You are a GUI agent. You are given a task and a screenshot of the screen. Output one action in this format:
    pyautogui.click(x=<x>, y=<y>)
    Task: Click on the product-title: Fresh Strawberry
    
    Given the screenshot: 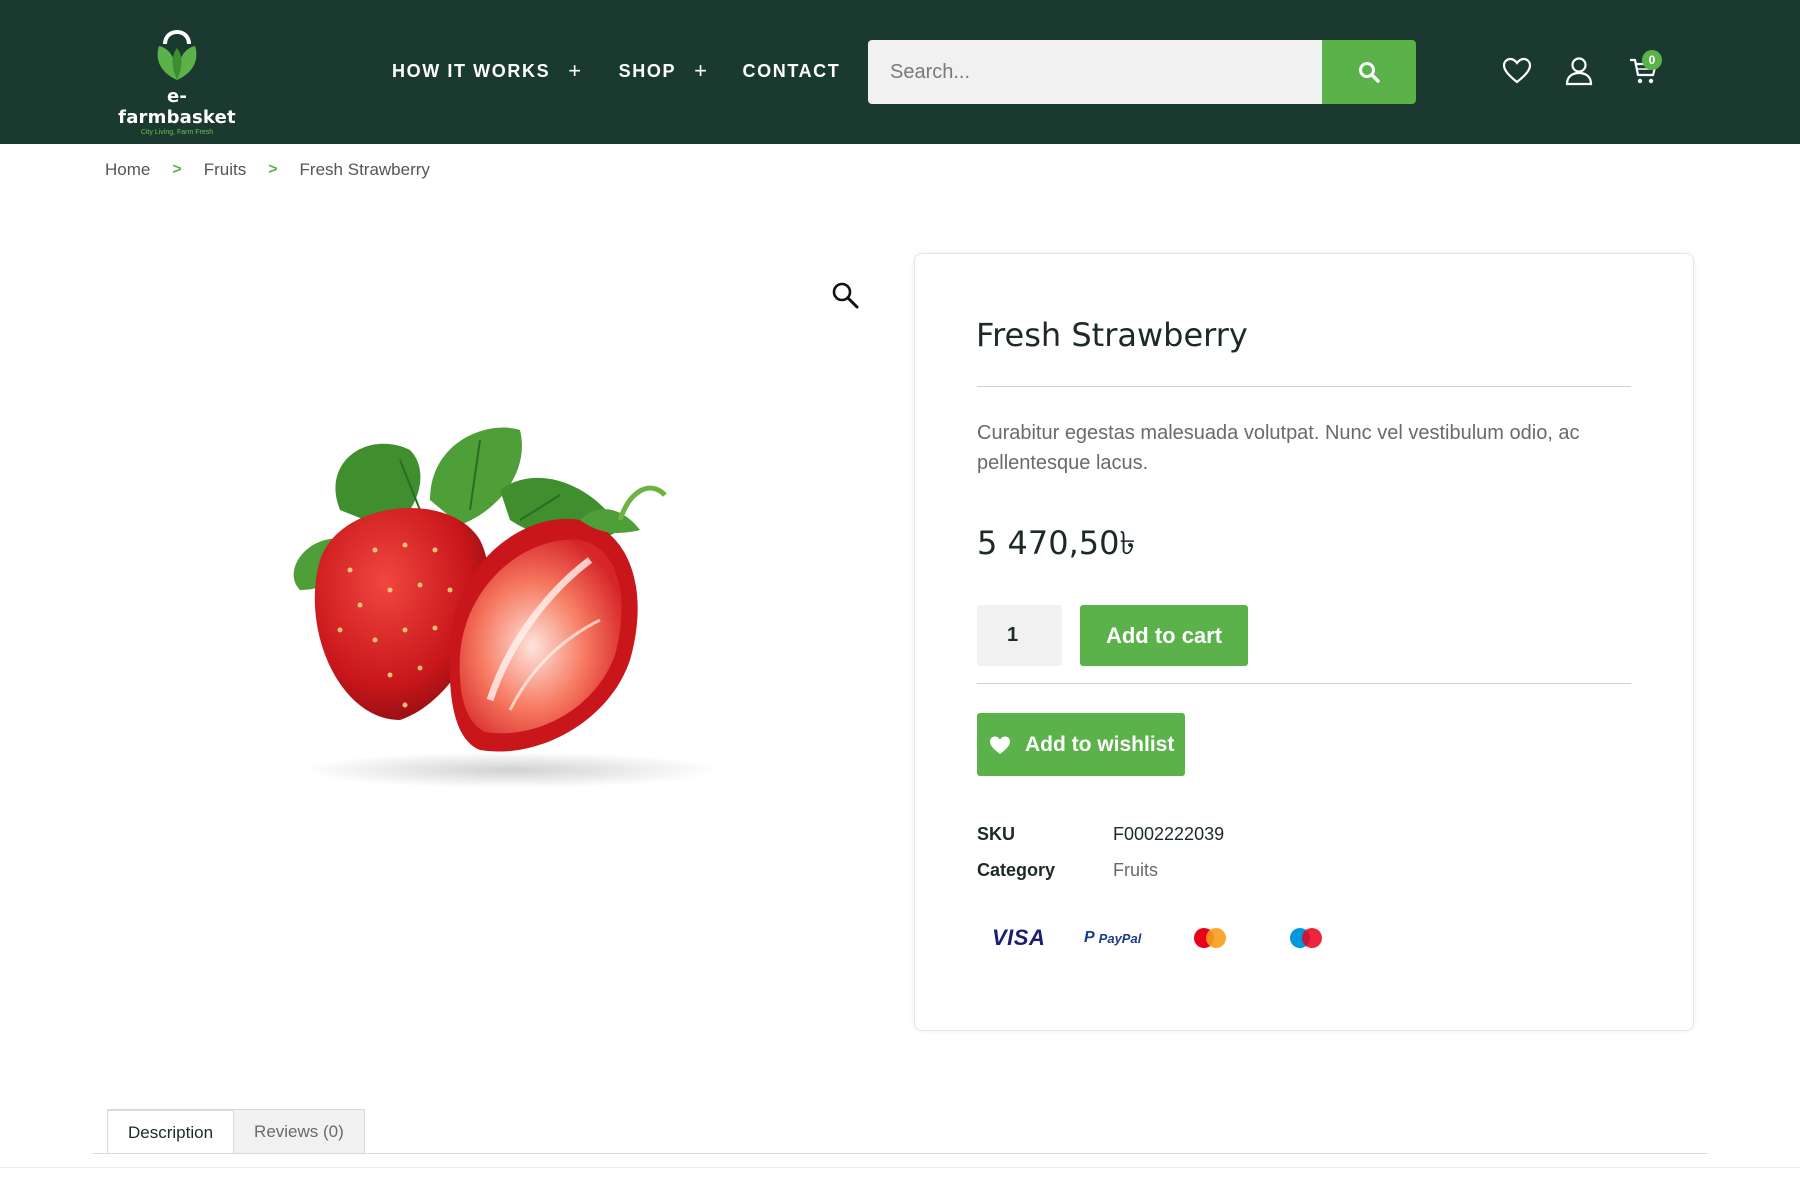 What is the action you would take?
    pyautogui.click(x=1112, y=335)
    